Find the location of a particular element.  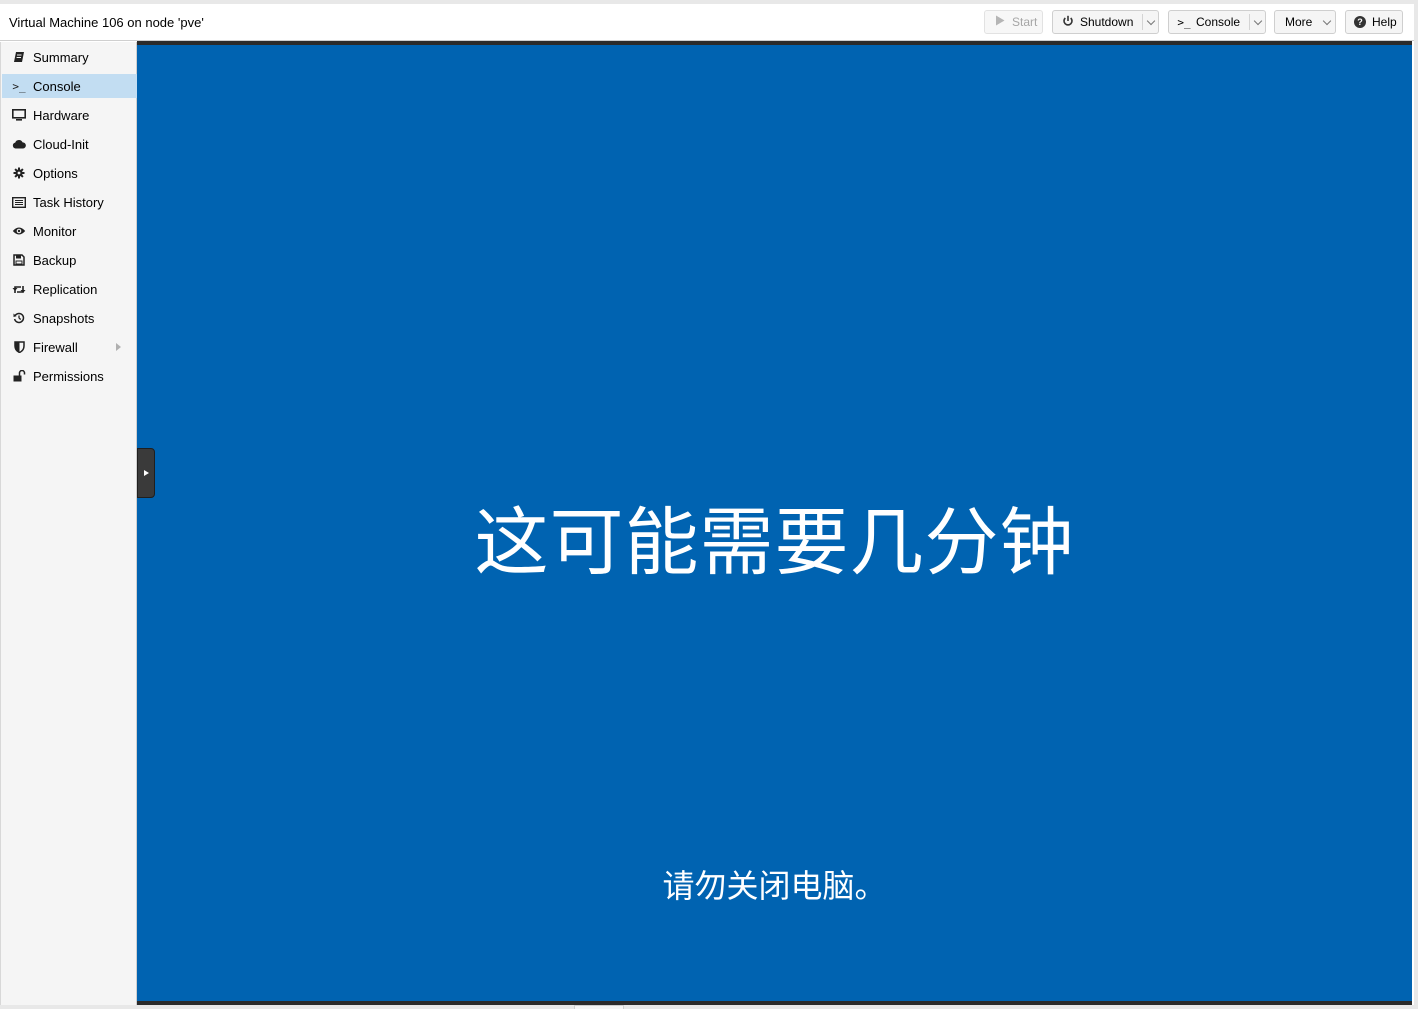

bottom-resize-handle is located at coordinates (599, 1007).